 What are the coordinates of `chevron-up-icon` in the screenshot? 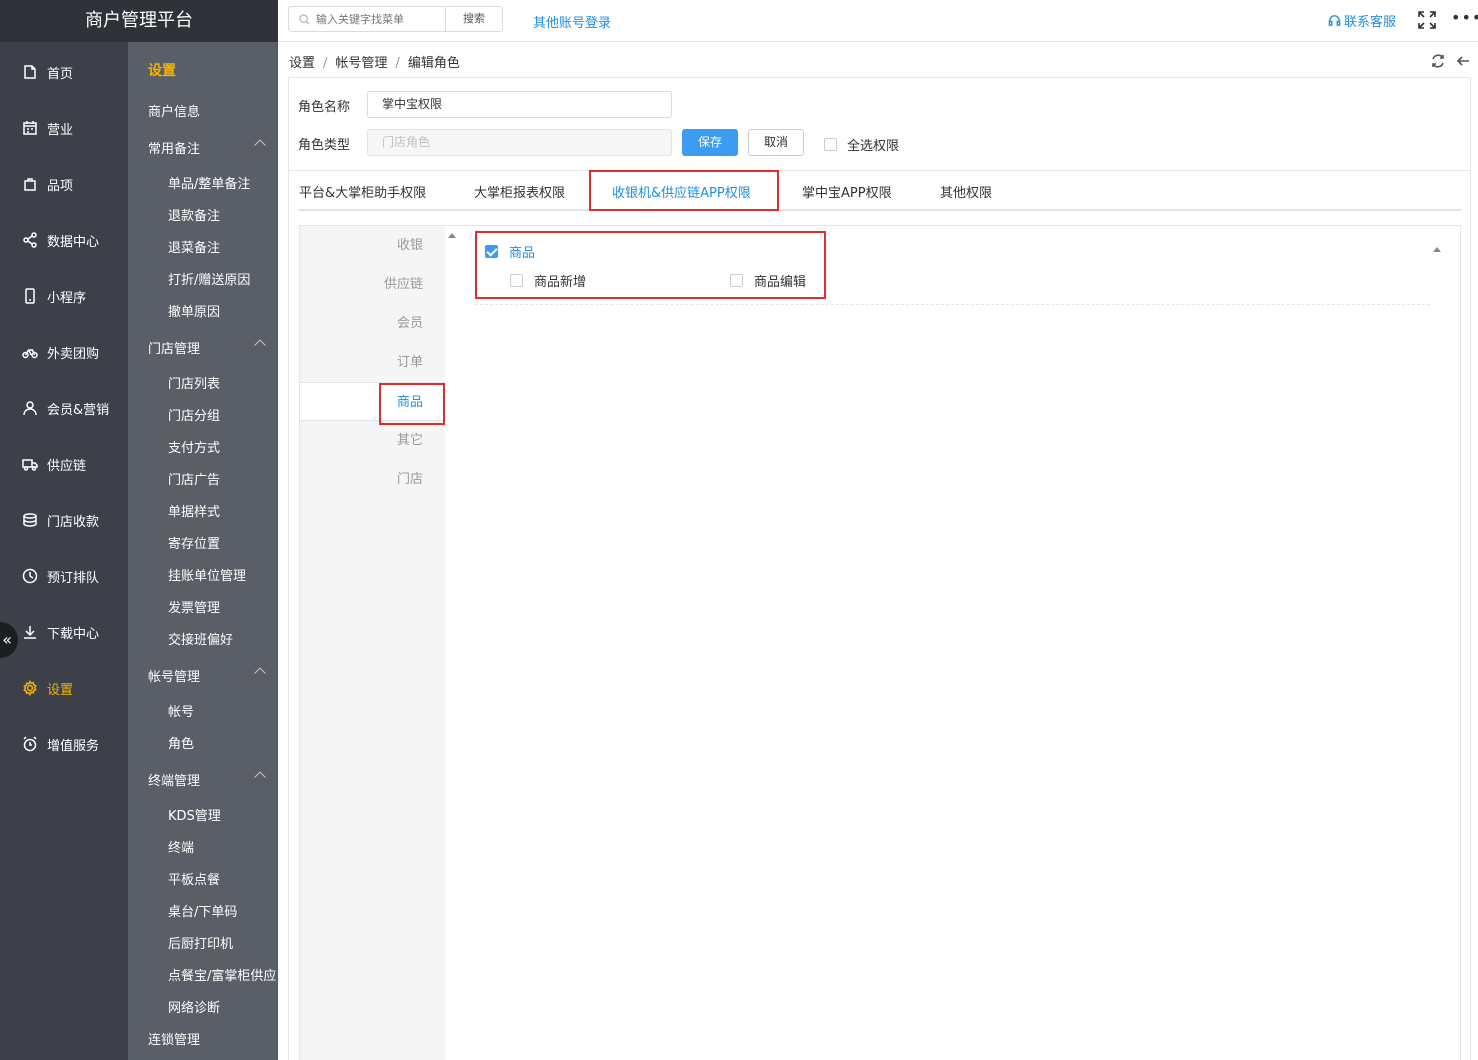 It's located at (260, 345).